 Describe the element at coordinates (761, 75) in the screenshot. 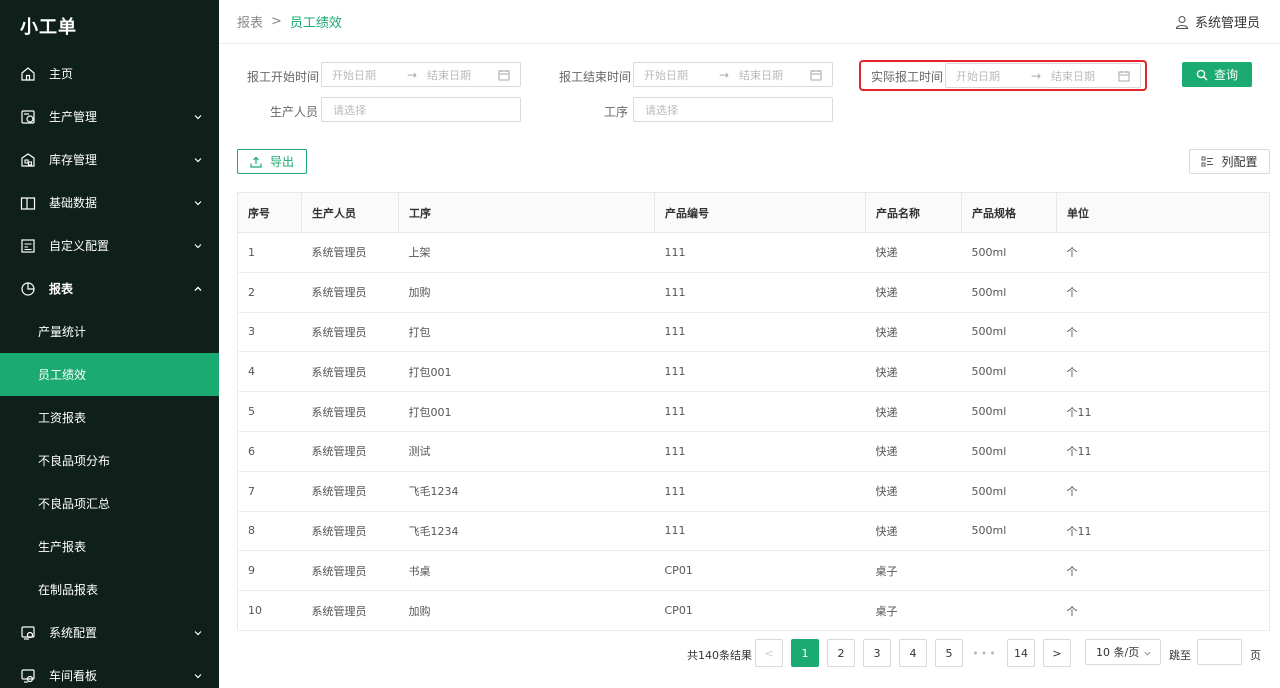

I see `end-time-end-placeholder: 结束日期` at that location.